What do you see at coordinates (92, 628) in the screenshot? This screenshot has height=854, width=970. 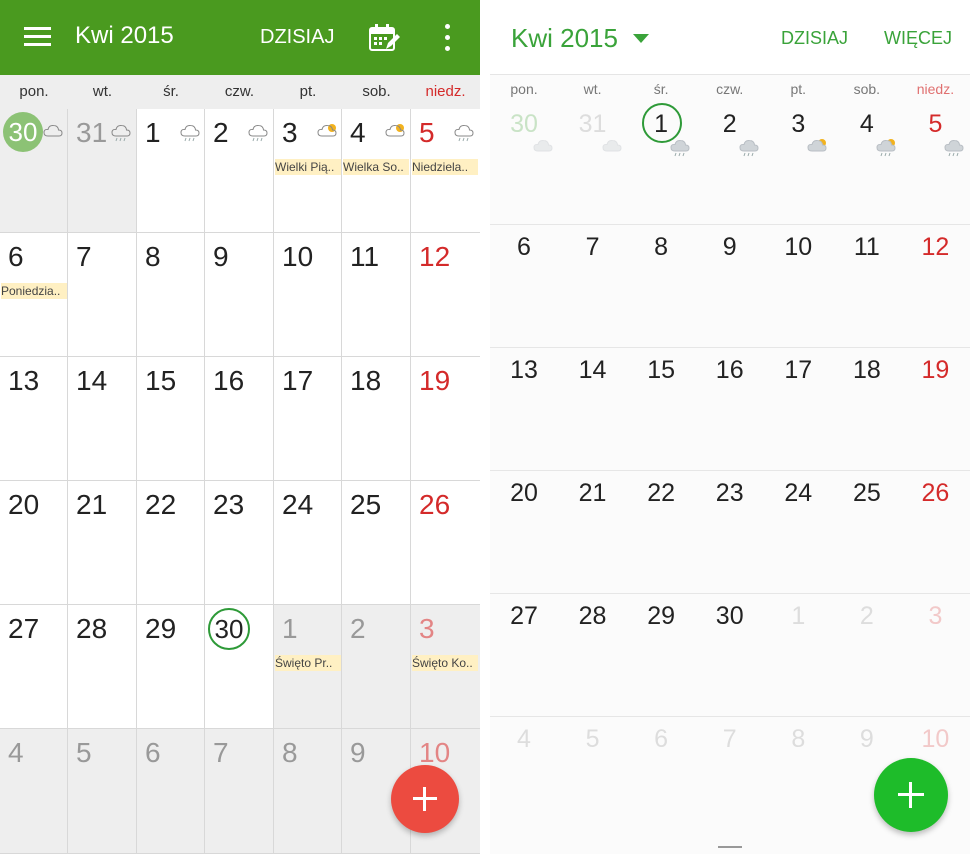 I see `day-number: 28` at bounding box center [92, 628].